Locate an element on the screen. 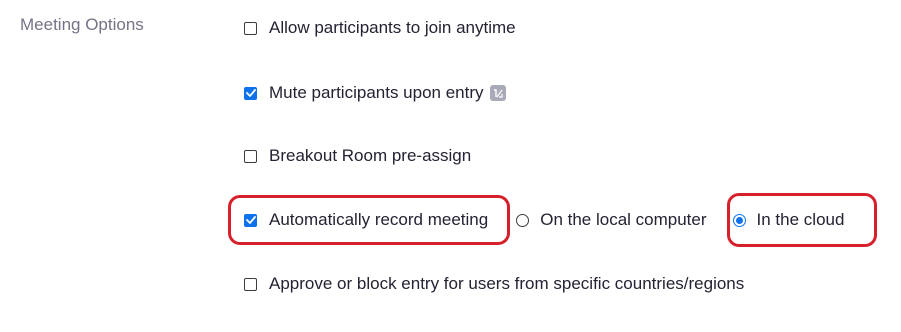 This screenshot has width=901, height=332. mute-on-entry-option: Mute participants upon entry is located at coordinates (375, 93).